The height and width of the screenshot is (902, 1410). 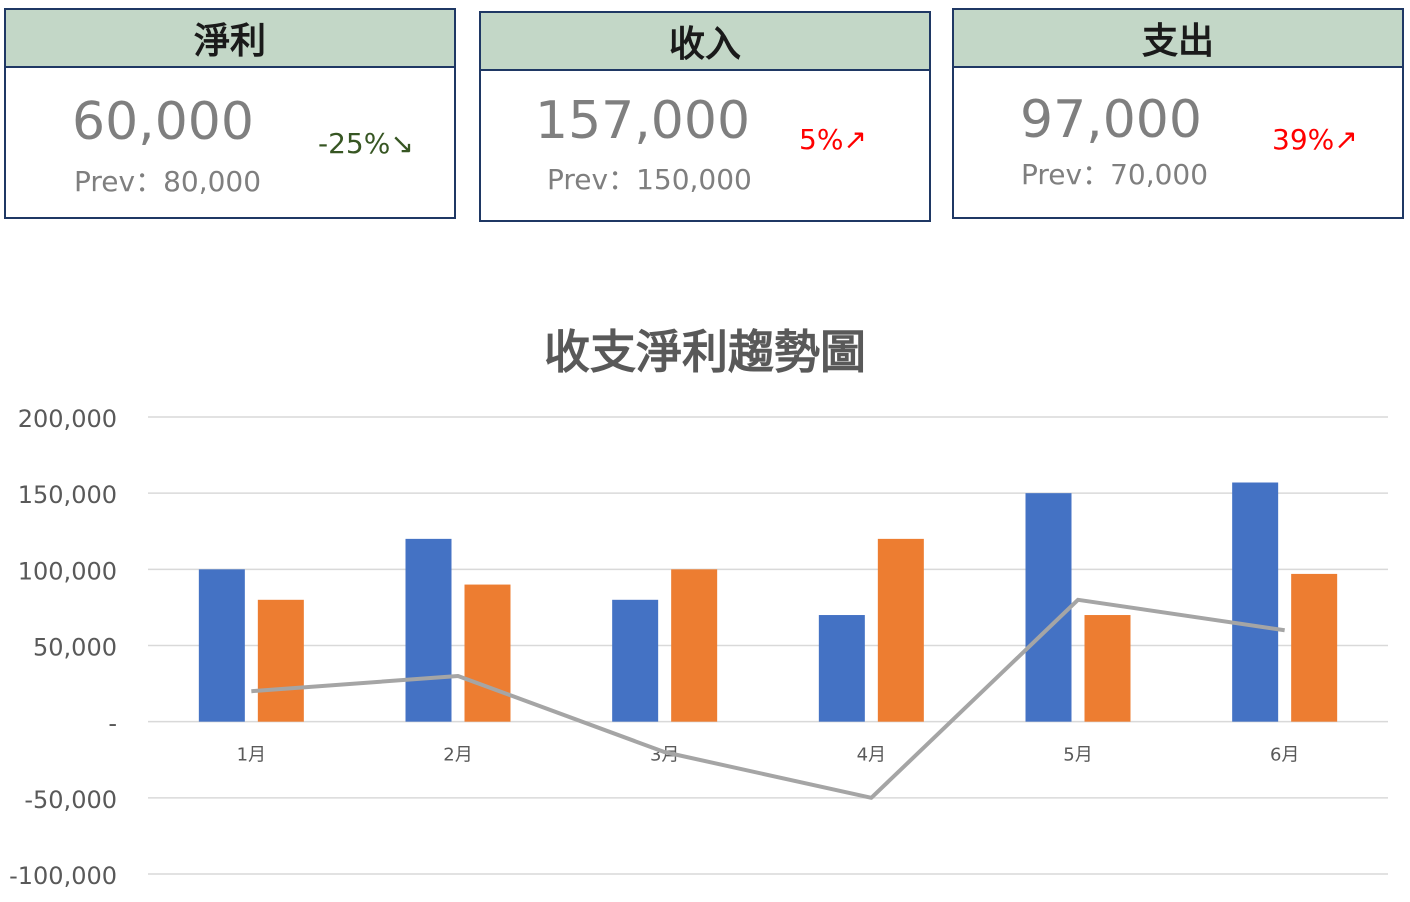 What do you see at coordinates (70, 800) in the screenshot?
I see `y-tick-label: -50,000` at bounding box center [70, 800].